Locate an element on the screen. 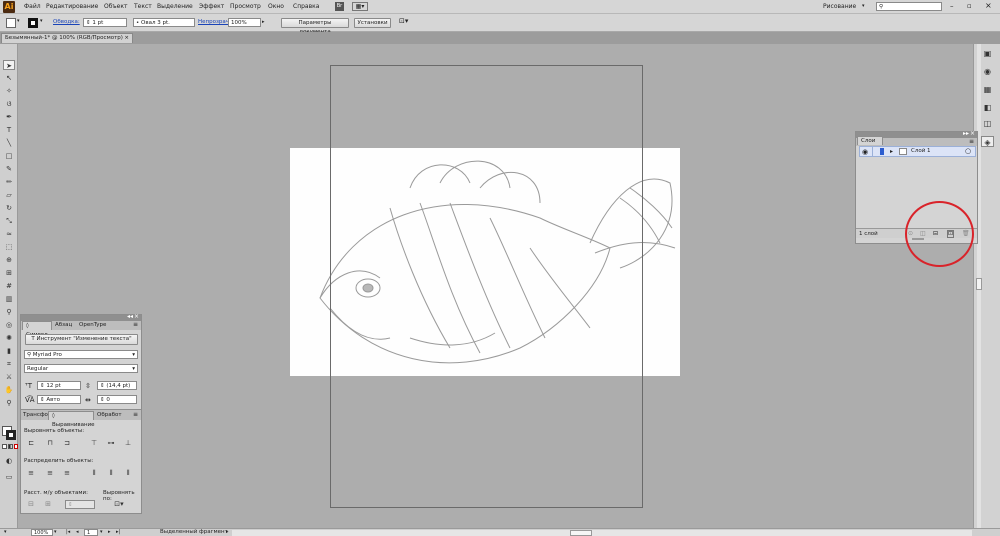 This screenshot has width=1000, height=536. tab-paragraph: Абзац is located at coordinates (63, 325).